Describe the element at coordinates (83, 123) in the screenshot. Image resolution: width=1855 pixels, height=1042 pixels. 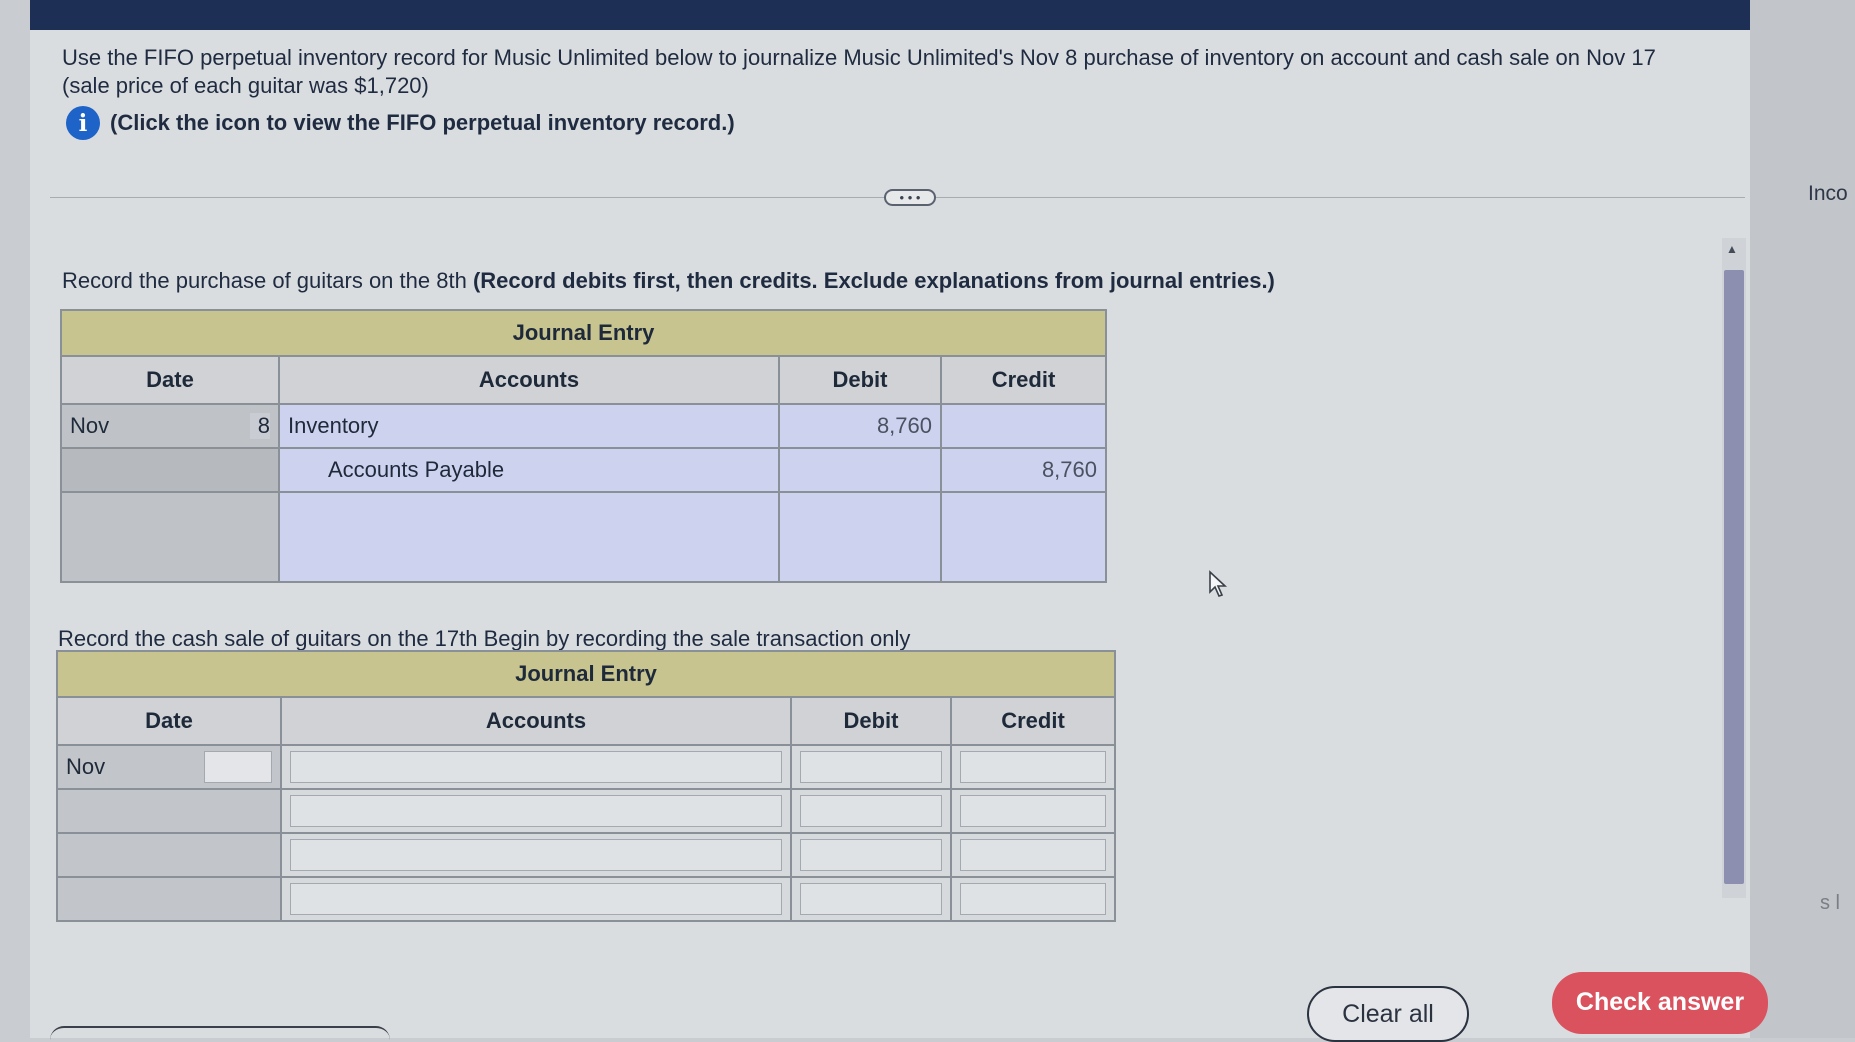
I see `info-icon: i` at that location.